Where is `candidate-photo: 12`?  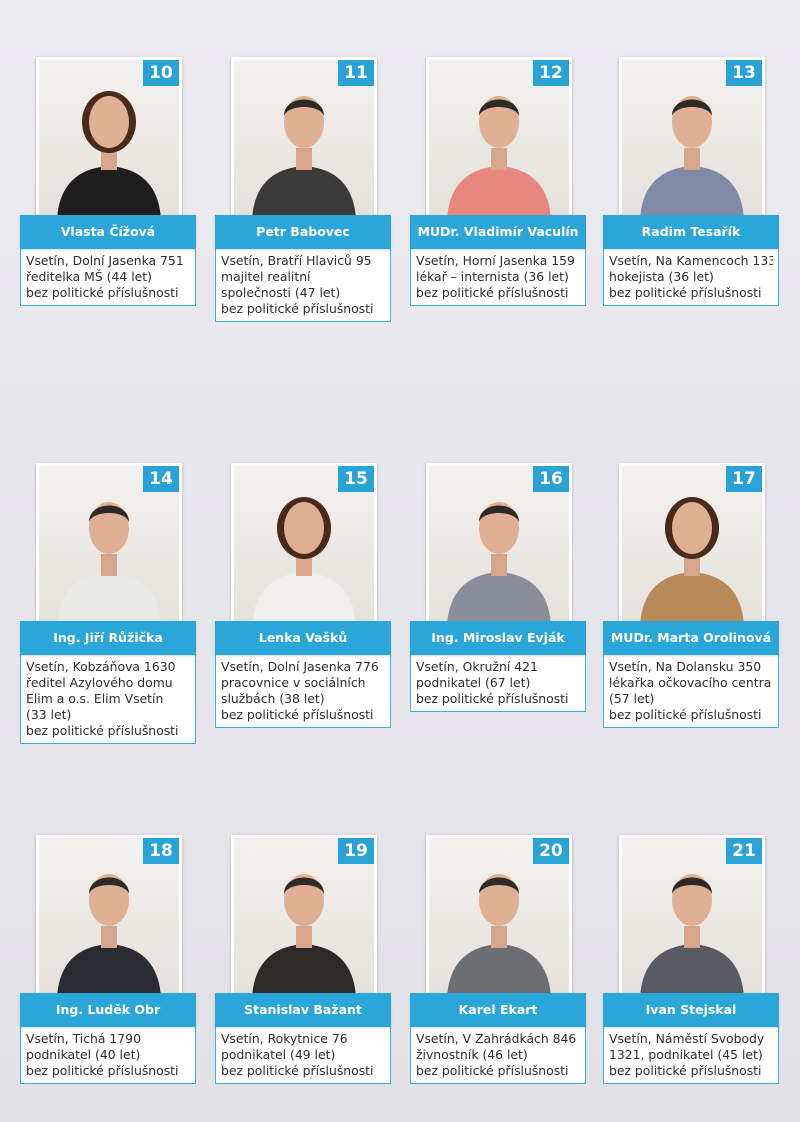 candidate-photo: 12 is located at coordinates (499, 140).